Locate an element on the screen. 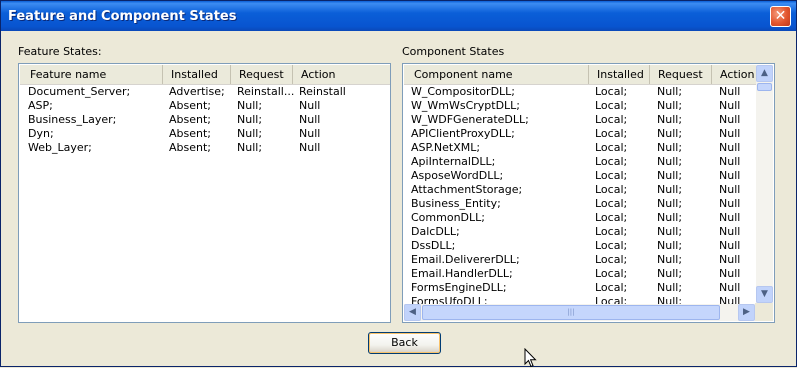  scroll-left-icon: ◀ is located at coordinates (412, 312).